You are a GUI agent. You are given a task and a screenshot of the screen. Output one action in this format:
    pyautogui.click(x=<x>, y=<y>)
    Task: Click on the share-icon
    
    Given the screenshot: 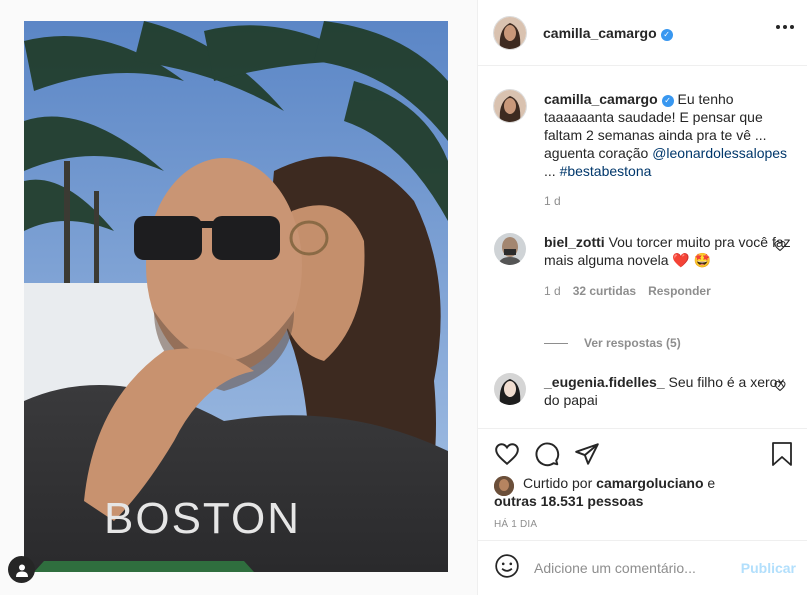 What is the action you would take?
    pyautogui.click(x=587, y=456)
    